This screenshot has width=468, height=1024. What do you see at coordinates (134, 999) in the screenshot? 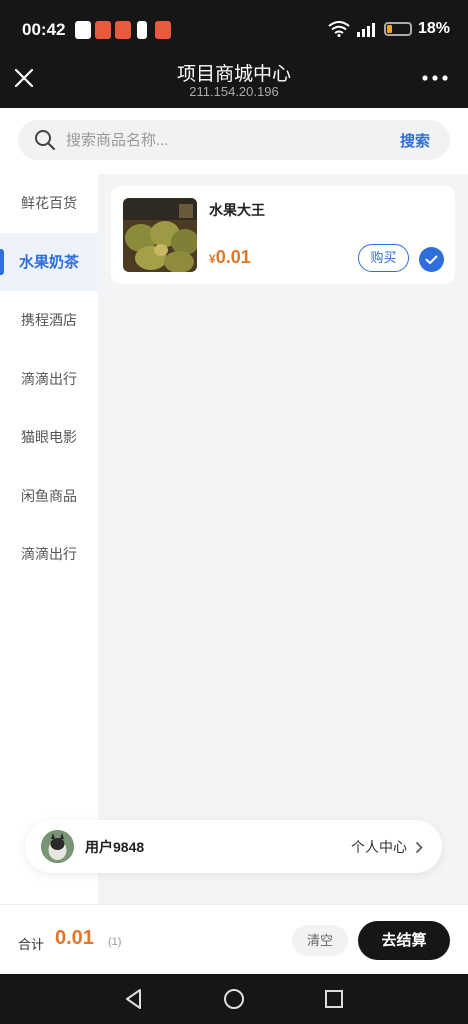
I see `back-icon` at bounding box center [134, 999].